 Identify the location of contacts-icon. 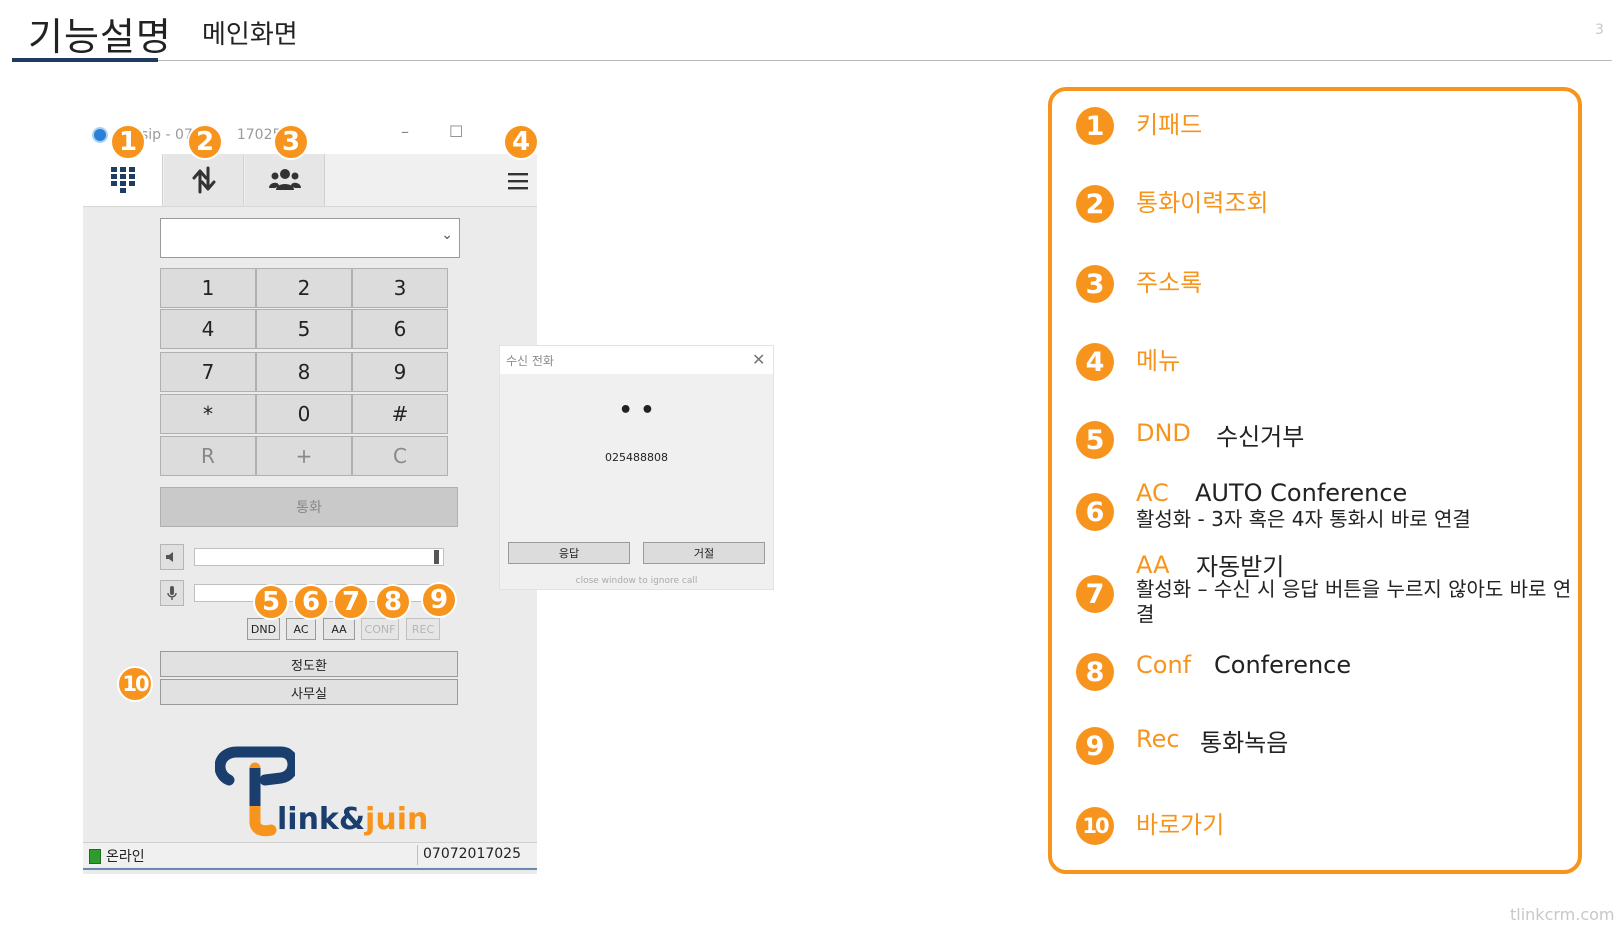
(284, 179).